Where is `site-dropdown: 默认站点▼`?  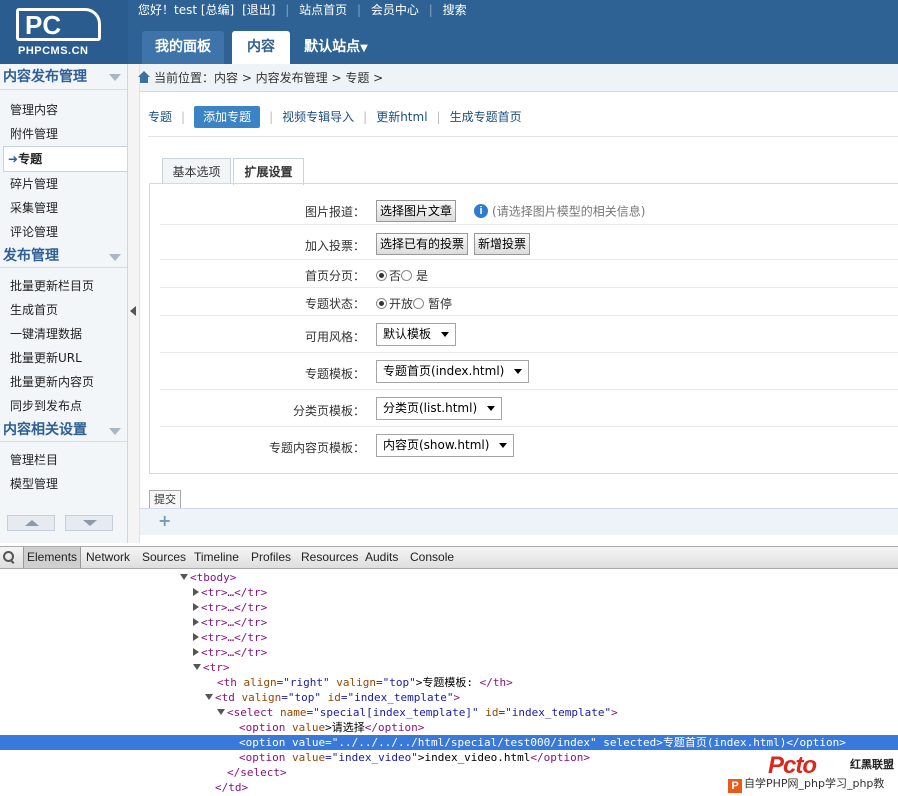 site-dropdown: 默认站点▼ is located at coordinates (336, 47).